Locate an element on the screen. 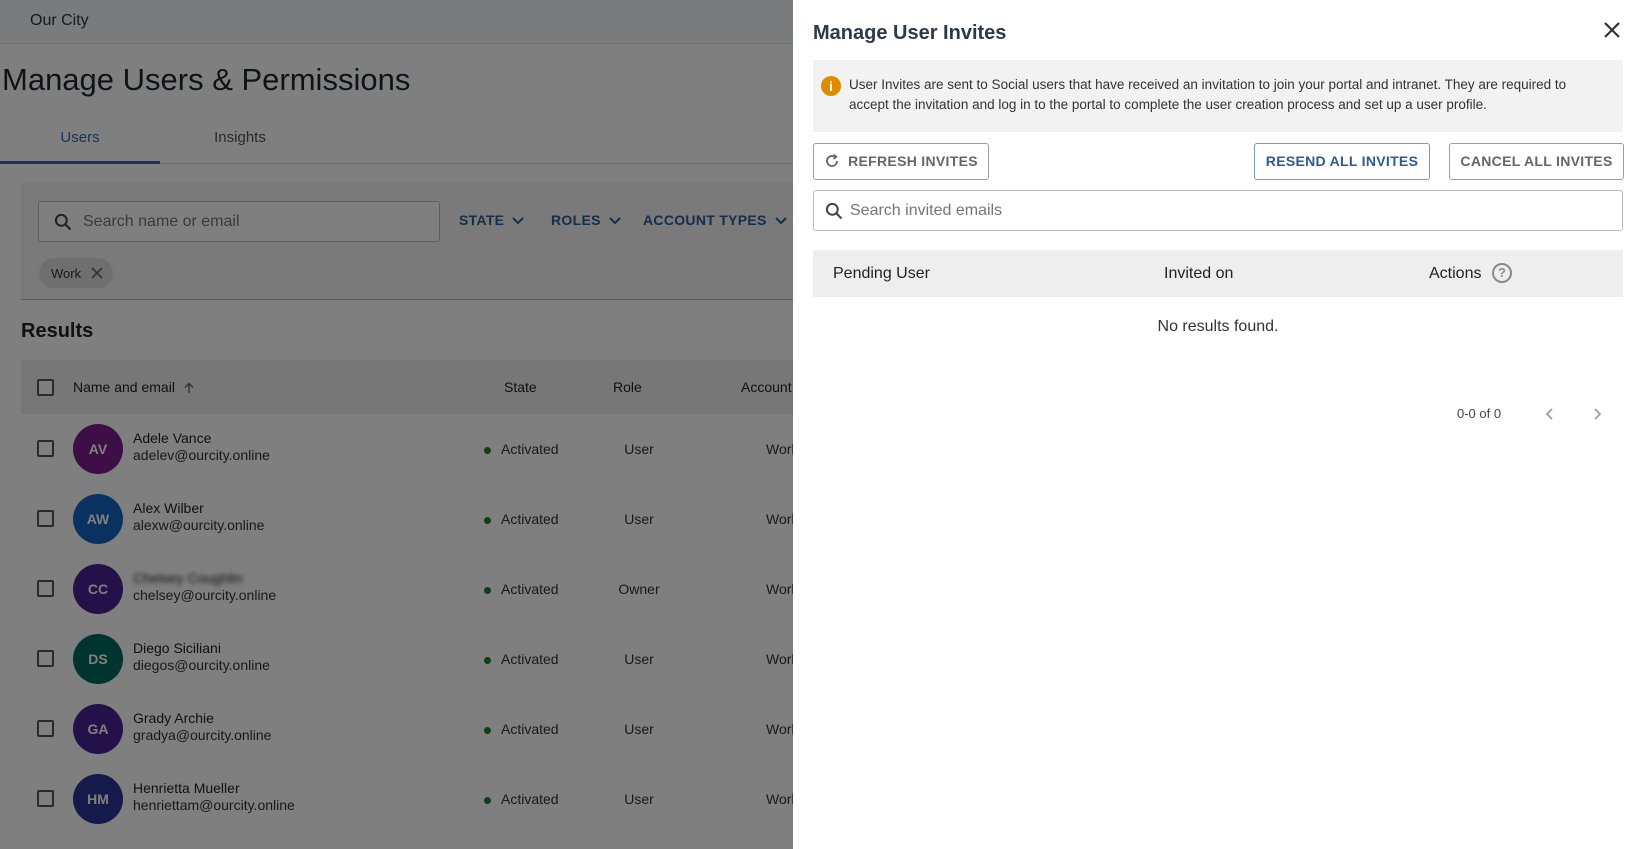 This screenshot has width=1634, height=849. invites-table-header: Pending User Invited on Actions ? is located at coordinates (1218, 273).